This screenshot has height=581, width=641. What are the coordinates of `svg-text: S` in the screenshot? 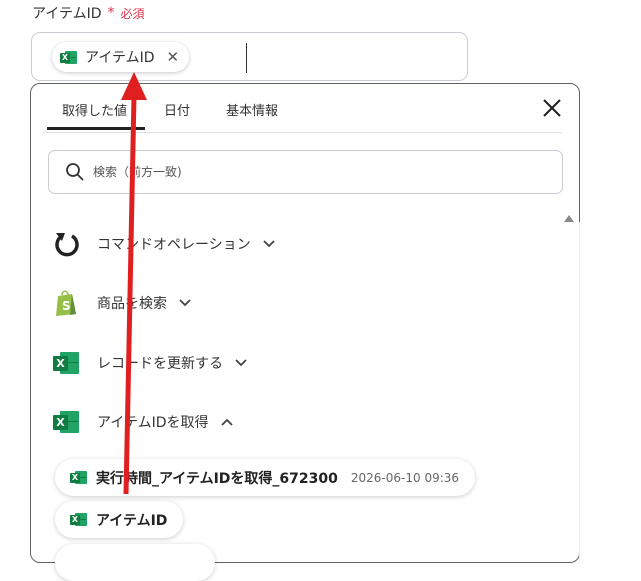 It's located at (66, 306).